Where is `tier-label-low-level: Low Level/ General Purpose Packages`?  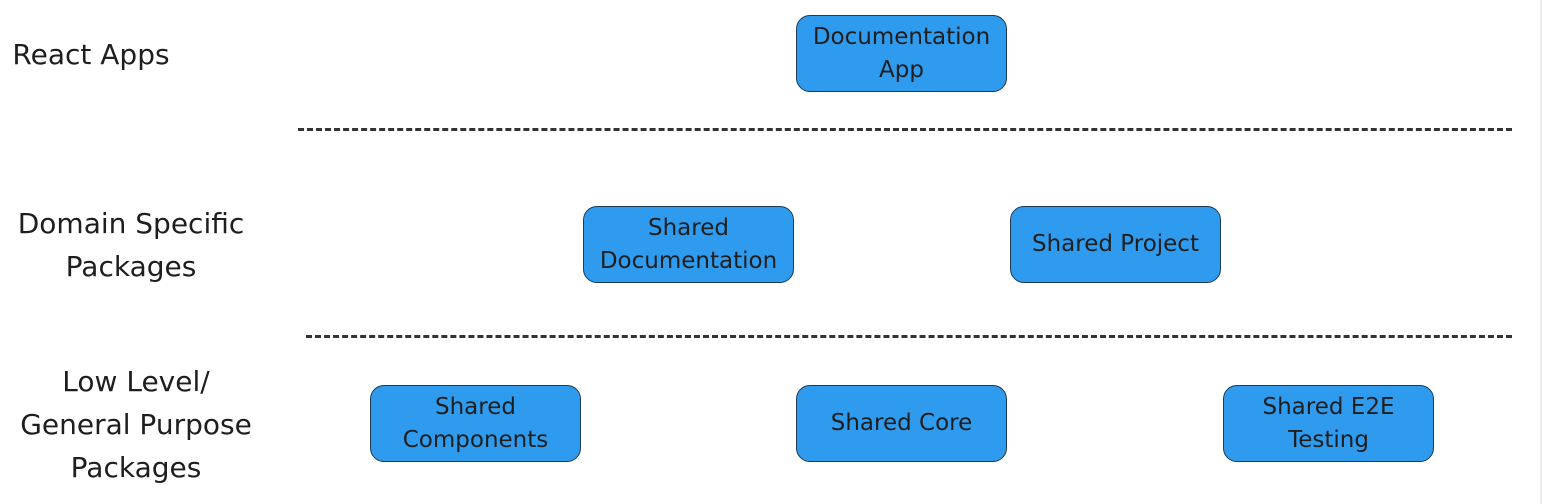 tier-label-low-level: Low Level/ General Purpose Packages is located at coordinates (136, 424).